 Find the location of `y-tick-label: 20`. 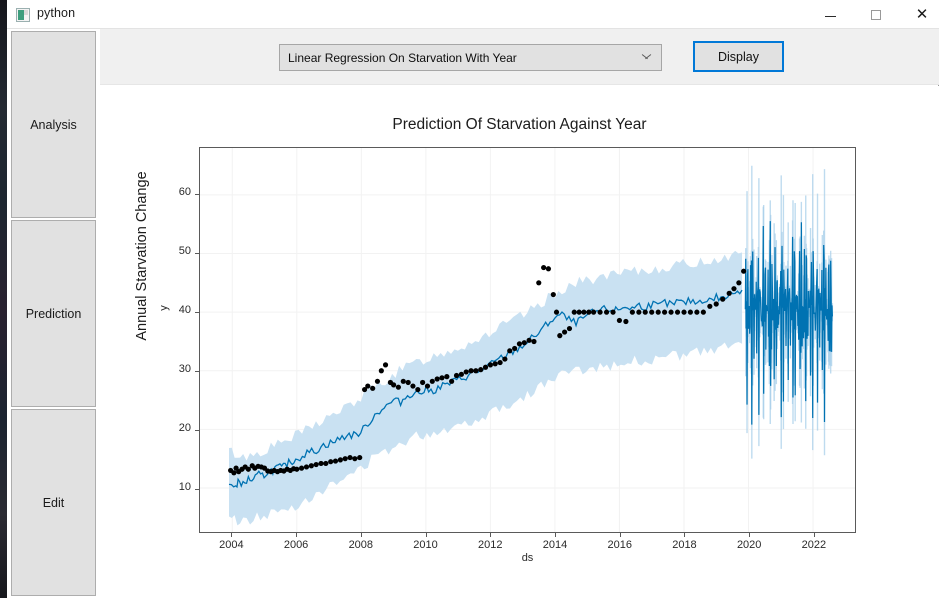

y-tick-label: 20 is located at coordinates (184, 427).